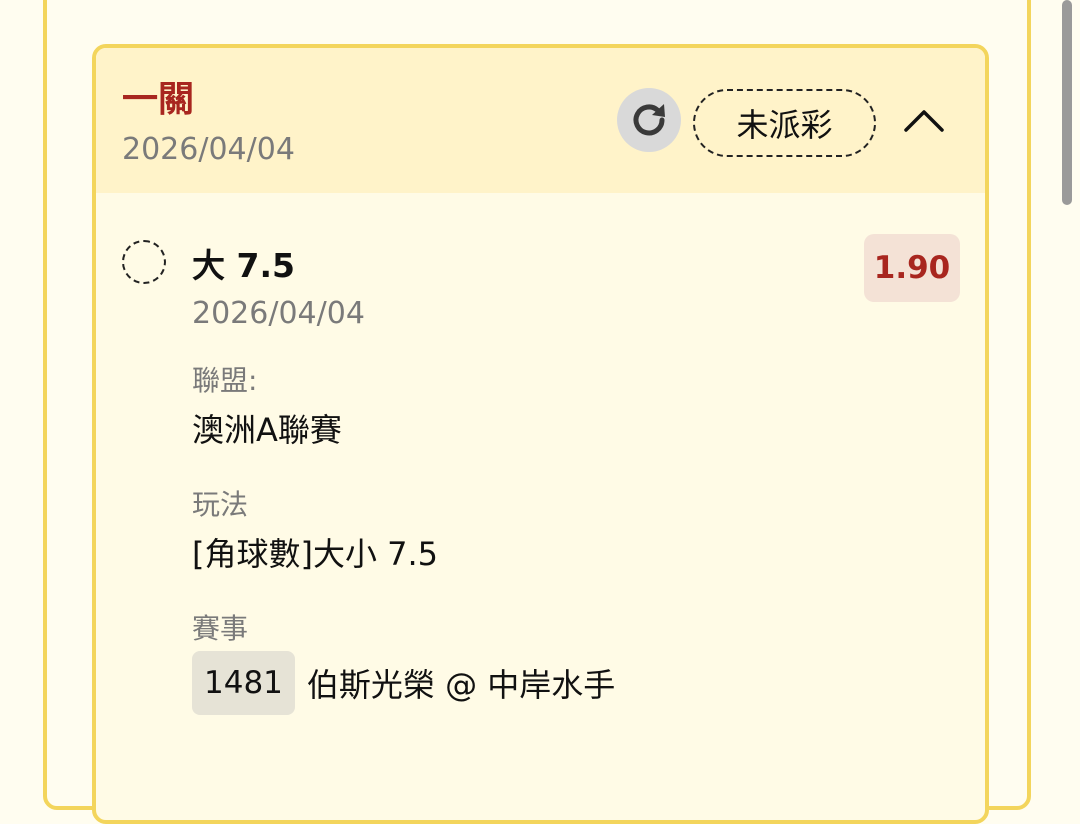  What do you see at coordinates (540, 120) in the screenshot?
I see `bet-card-header: 一關 2026/04/04 未派彩` at bounding box center [540, 120].